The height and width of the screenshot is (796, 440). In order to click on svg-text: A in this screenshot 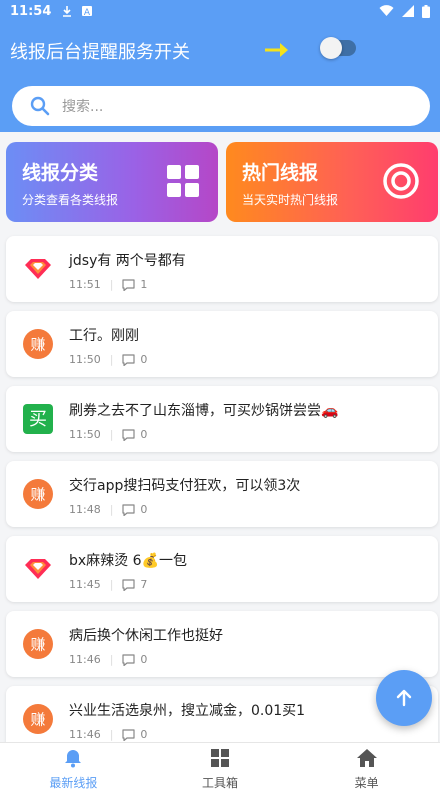, I will do `click(87, 12)`.